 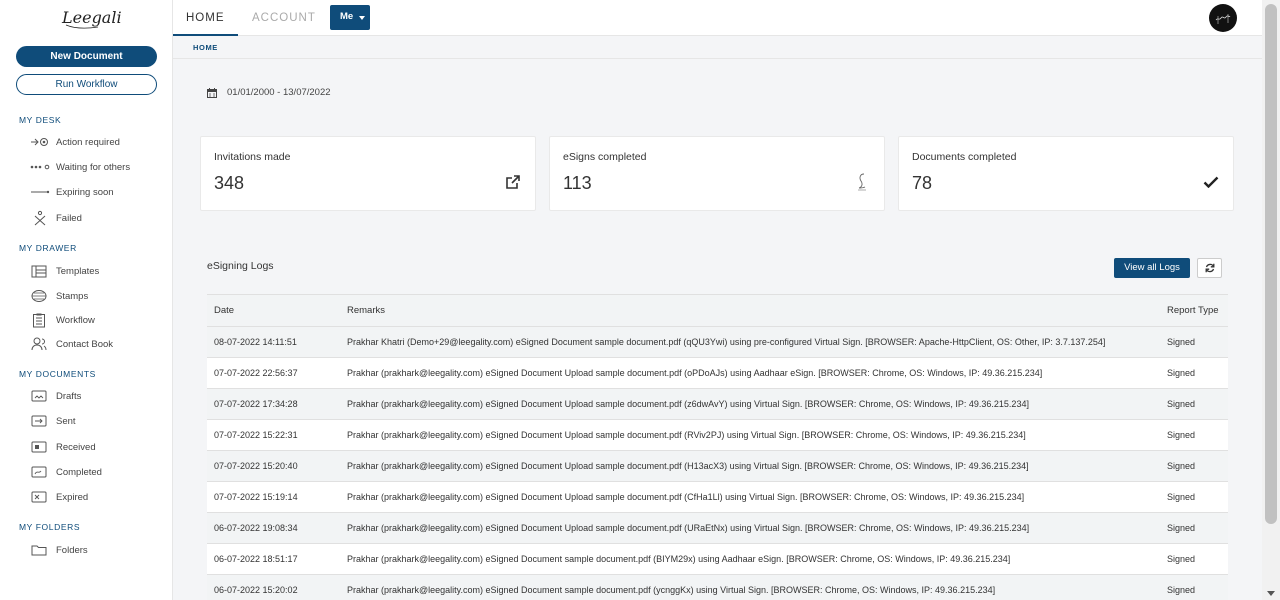 I want to click on stat-card-esigns: eSigns completed 113, so click(x=717, y=173).